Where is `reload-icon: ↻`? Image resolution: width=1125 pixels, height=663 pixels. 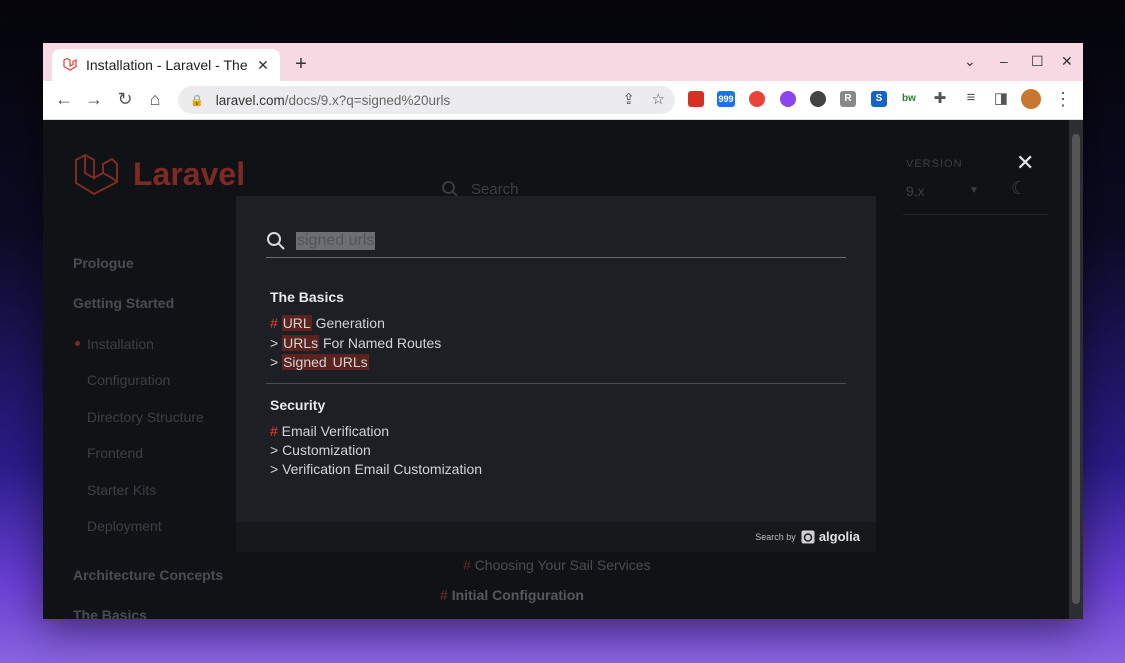 reload-icon: ↻ is located at coordinates (125, 99).